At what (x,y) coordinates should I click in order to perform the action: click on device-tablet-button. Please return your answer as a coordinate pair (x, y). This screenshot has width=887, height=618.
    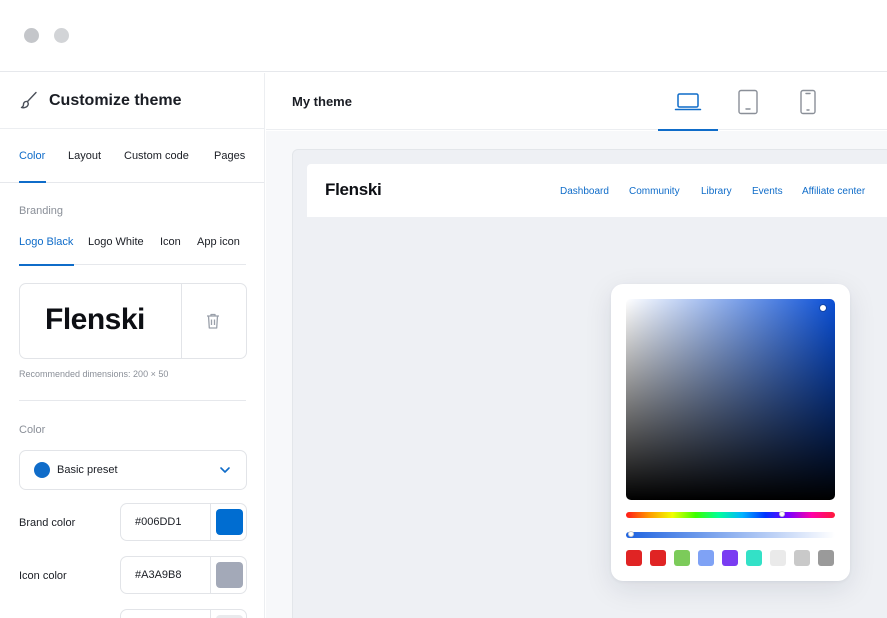
    Looking at the image, I should click on (748, 101).